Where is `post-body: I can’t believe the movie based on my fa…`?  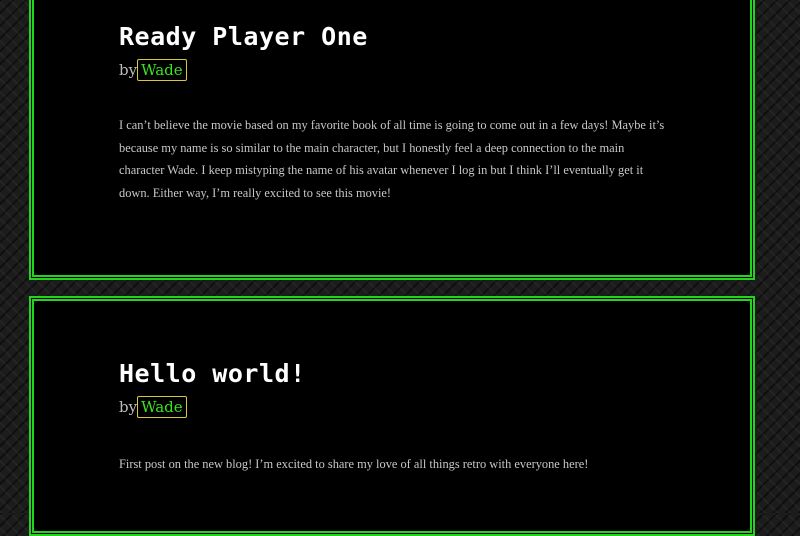 post-body: I can’t believe the movie based on my fa… is located at coordinates (392, 159).